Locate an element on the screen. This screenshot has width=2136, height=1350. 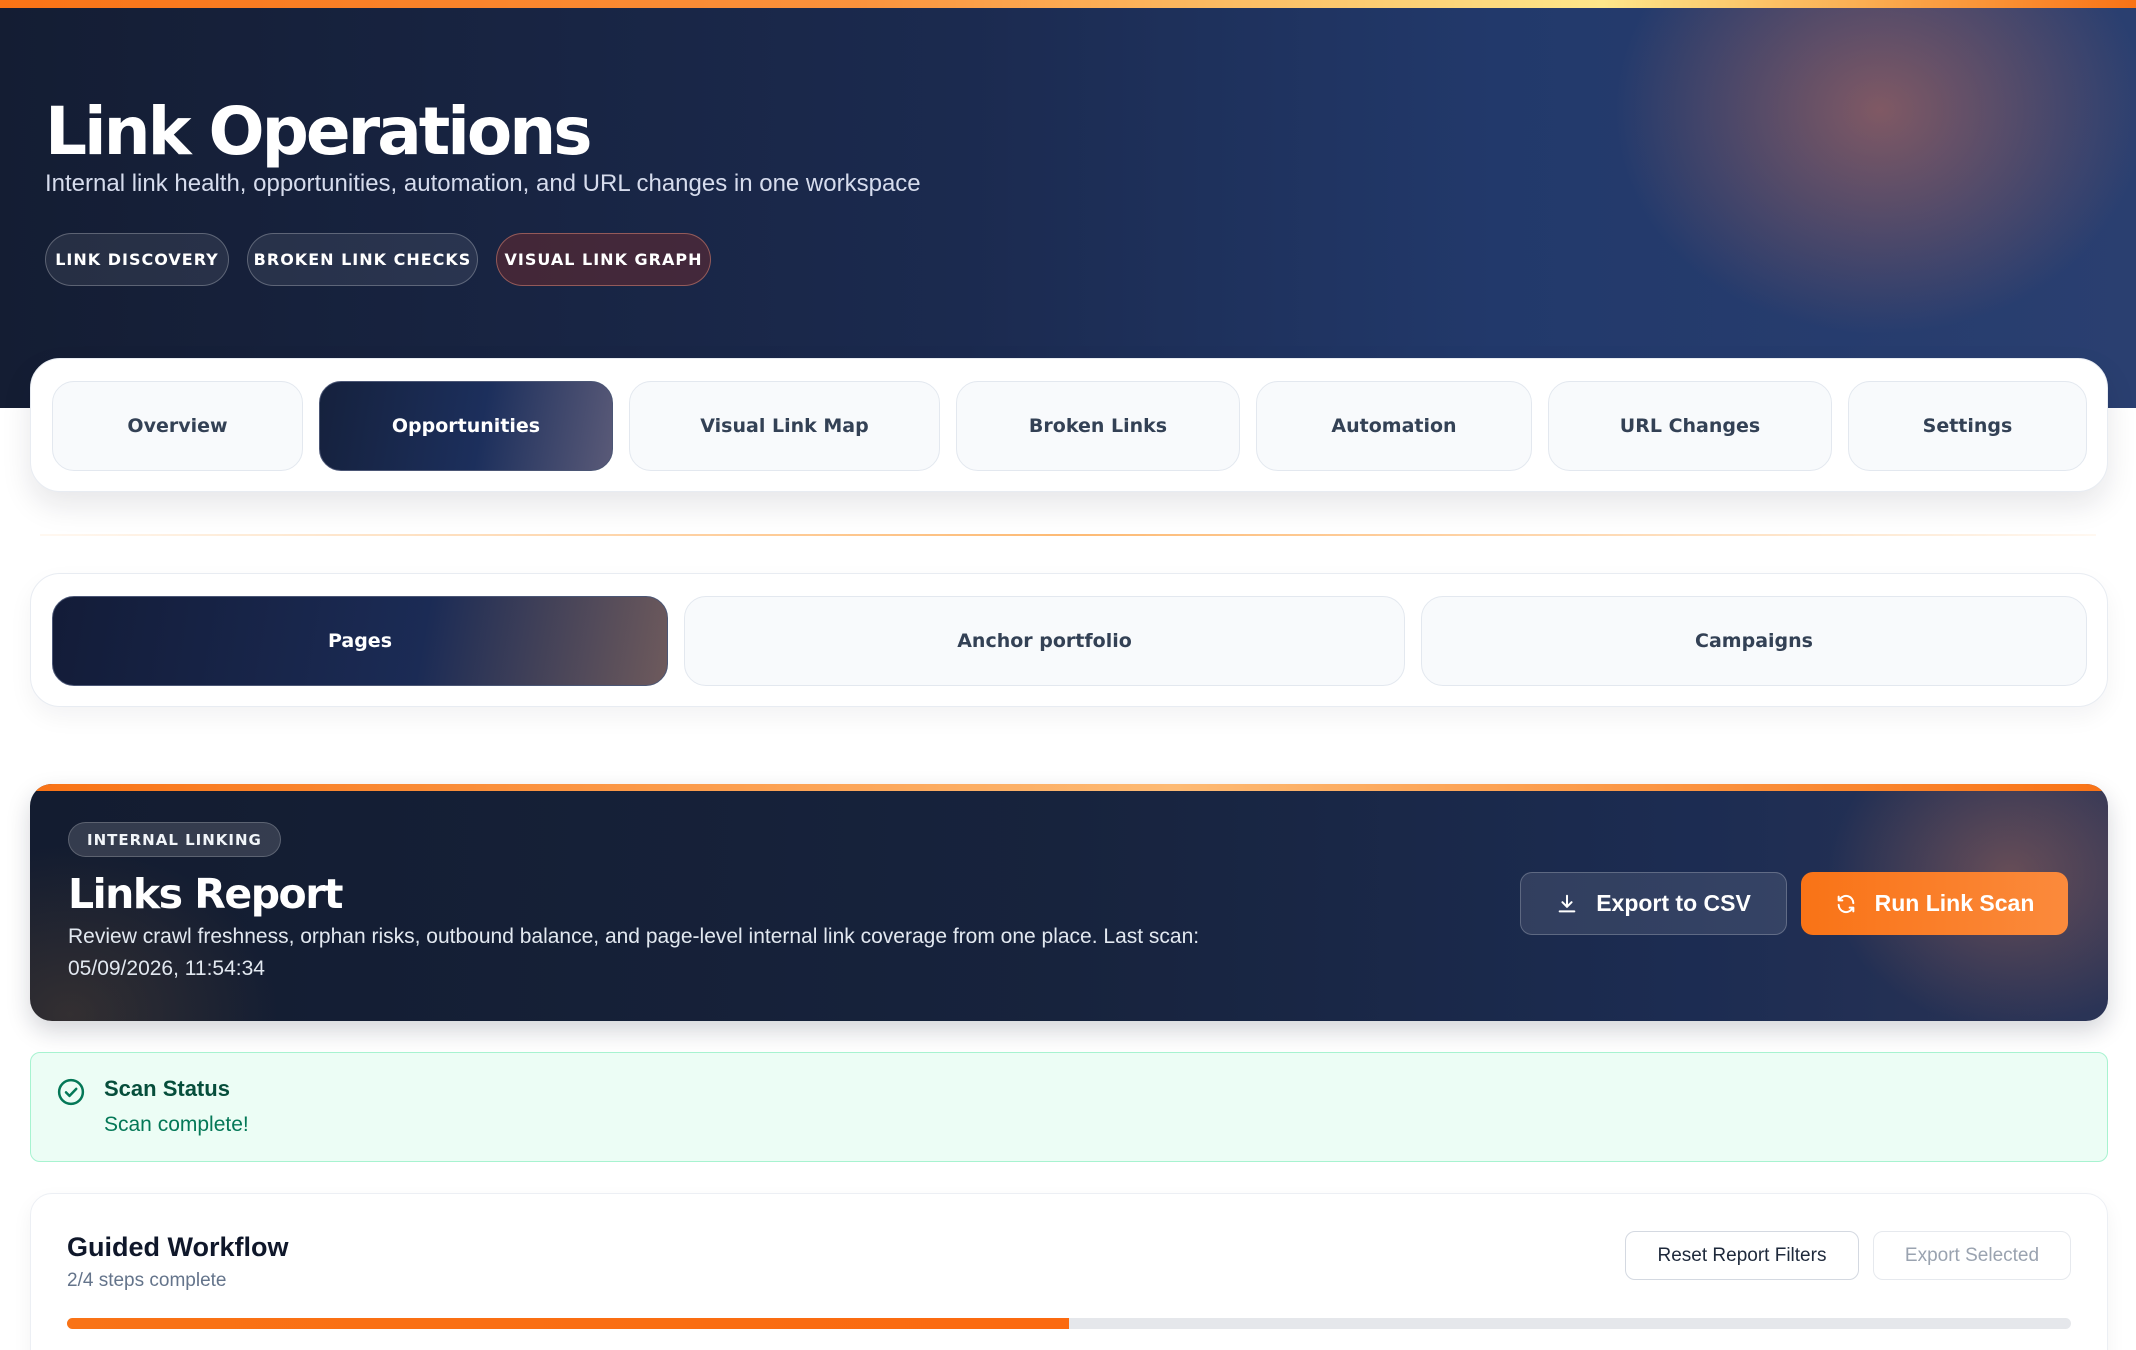
tab-automation: Automation is located at coordinates (1394, 426).